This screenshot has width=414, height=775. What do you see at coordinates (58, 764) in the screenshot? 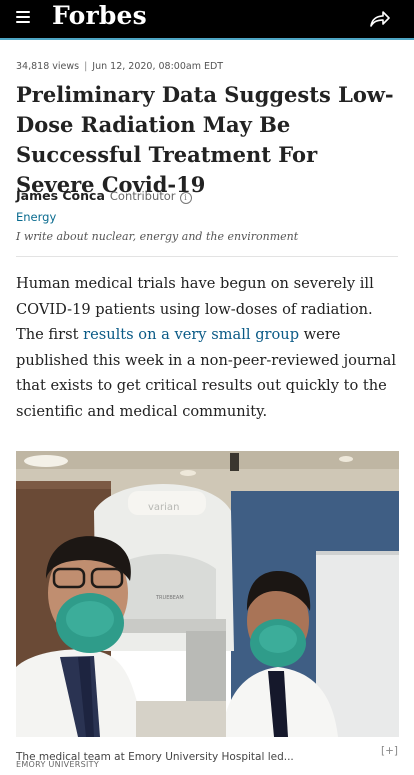
I see `photo-credit: EMORY UNIVERSITY` at bounding box center [58, 764].